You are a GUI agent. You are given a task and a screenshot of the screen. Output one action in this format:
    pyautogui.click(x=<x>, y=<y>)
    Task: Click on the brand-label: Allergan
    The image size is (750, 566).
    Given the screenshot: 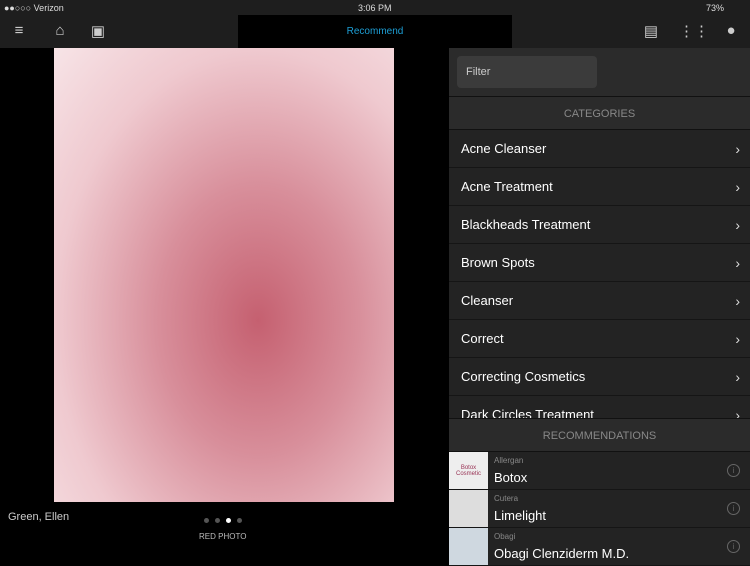 What is the action you would take?
    pyautogui.click(x=509, y=460)
    